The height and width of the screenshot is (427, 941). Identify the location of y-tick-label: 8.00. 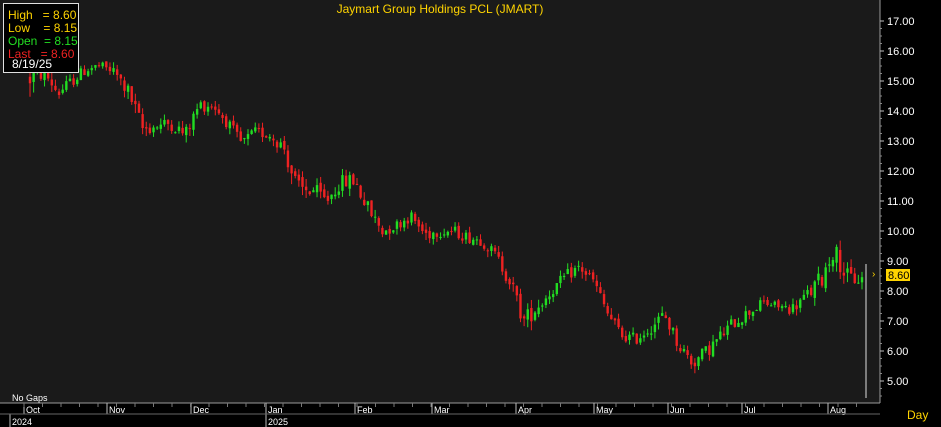
(897, 292).